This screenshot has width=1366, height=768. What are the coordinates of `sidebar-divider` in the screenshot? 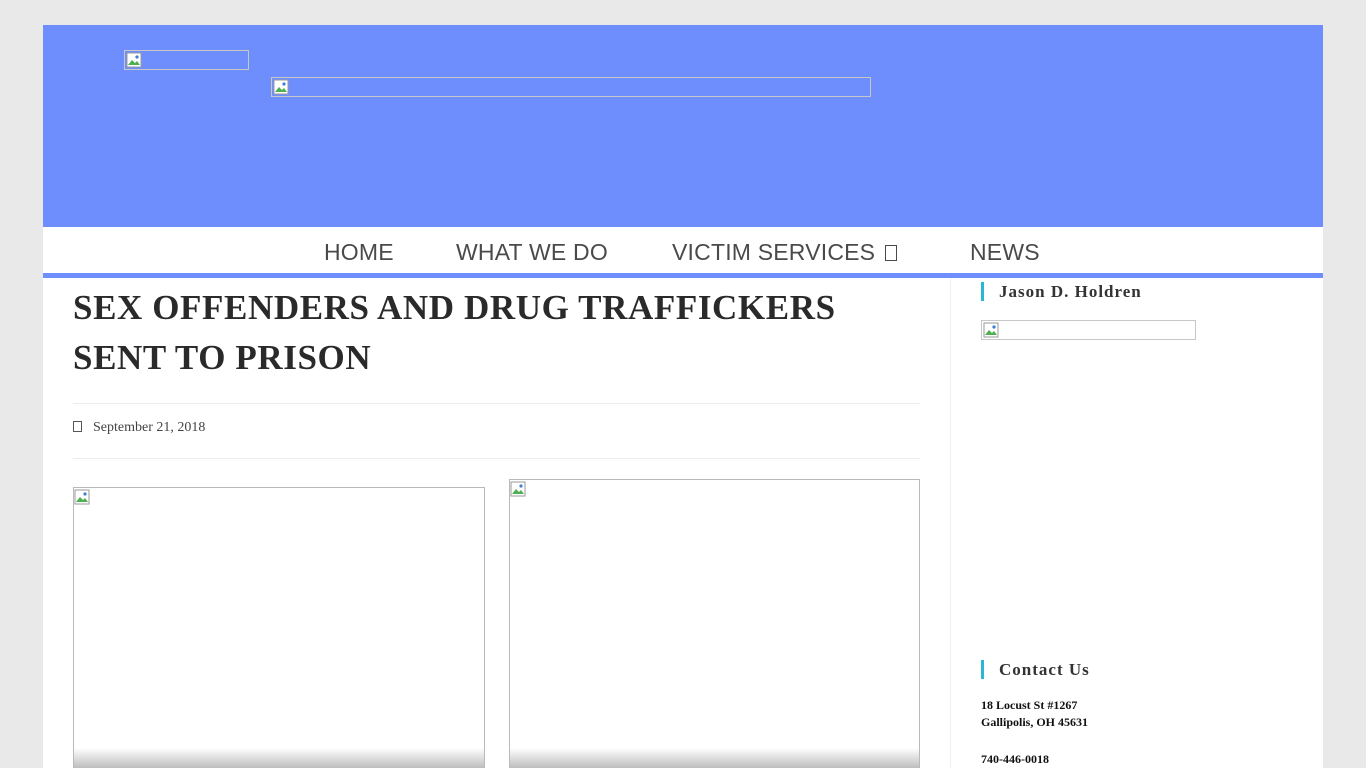 It's located at (950, 523).